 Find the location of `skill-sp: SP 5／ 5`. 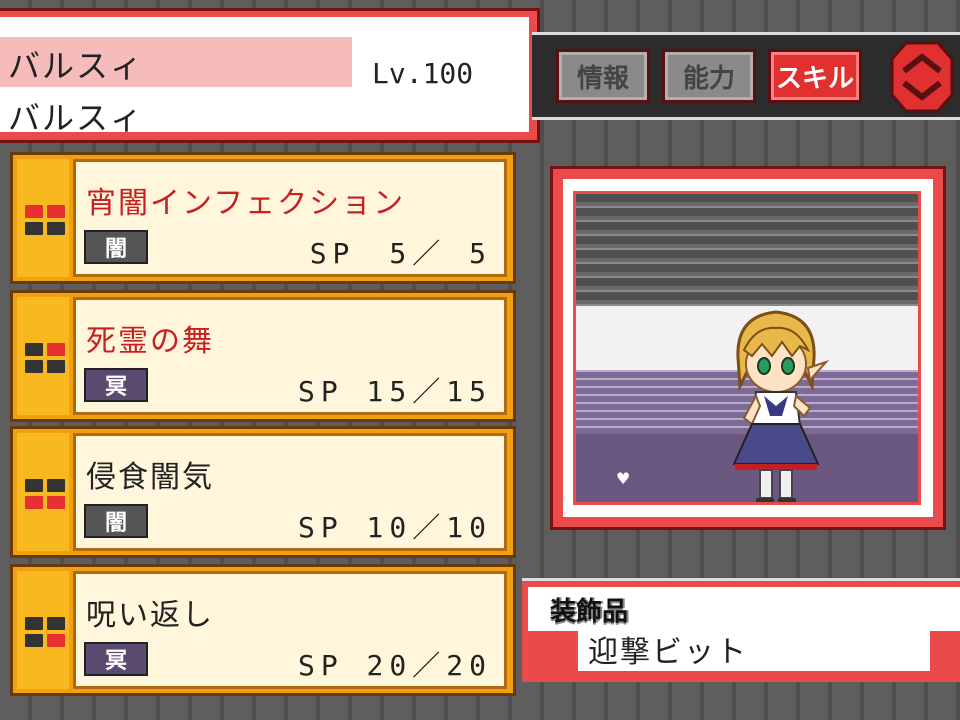

skill-sp: SP 5／ 5 is located at coordinates (400, 253).